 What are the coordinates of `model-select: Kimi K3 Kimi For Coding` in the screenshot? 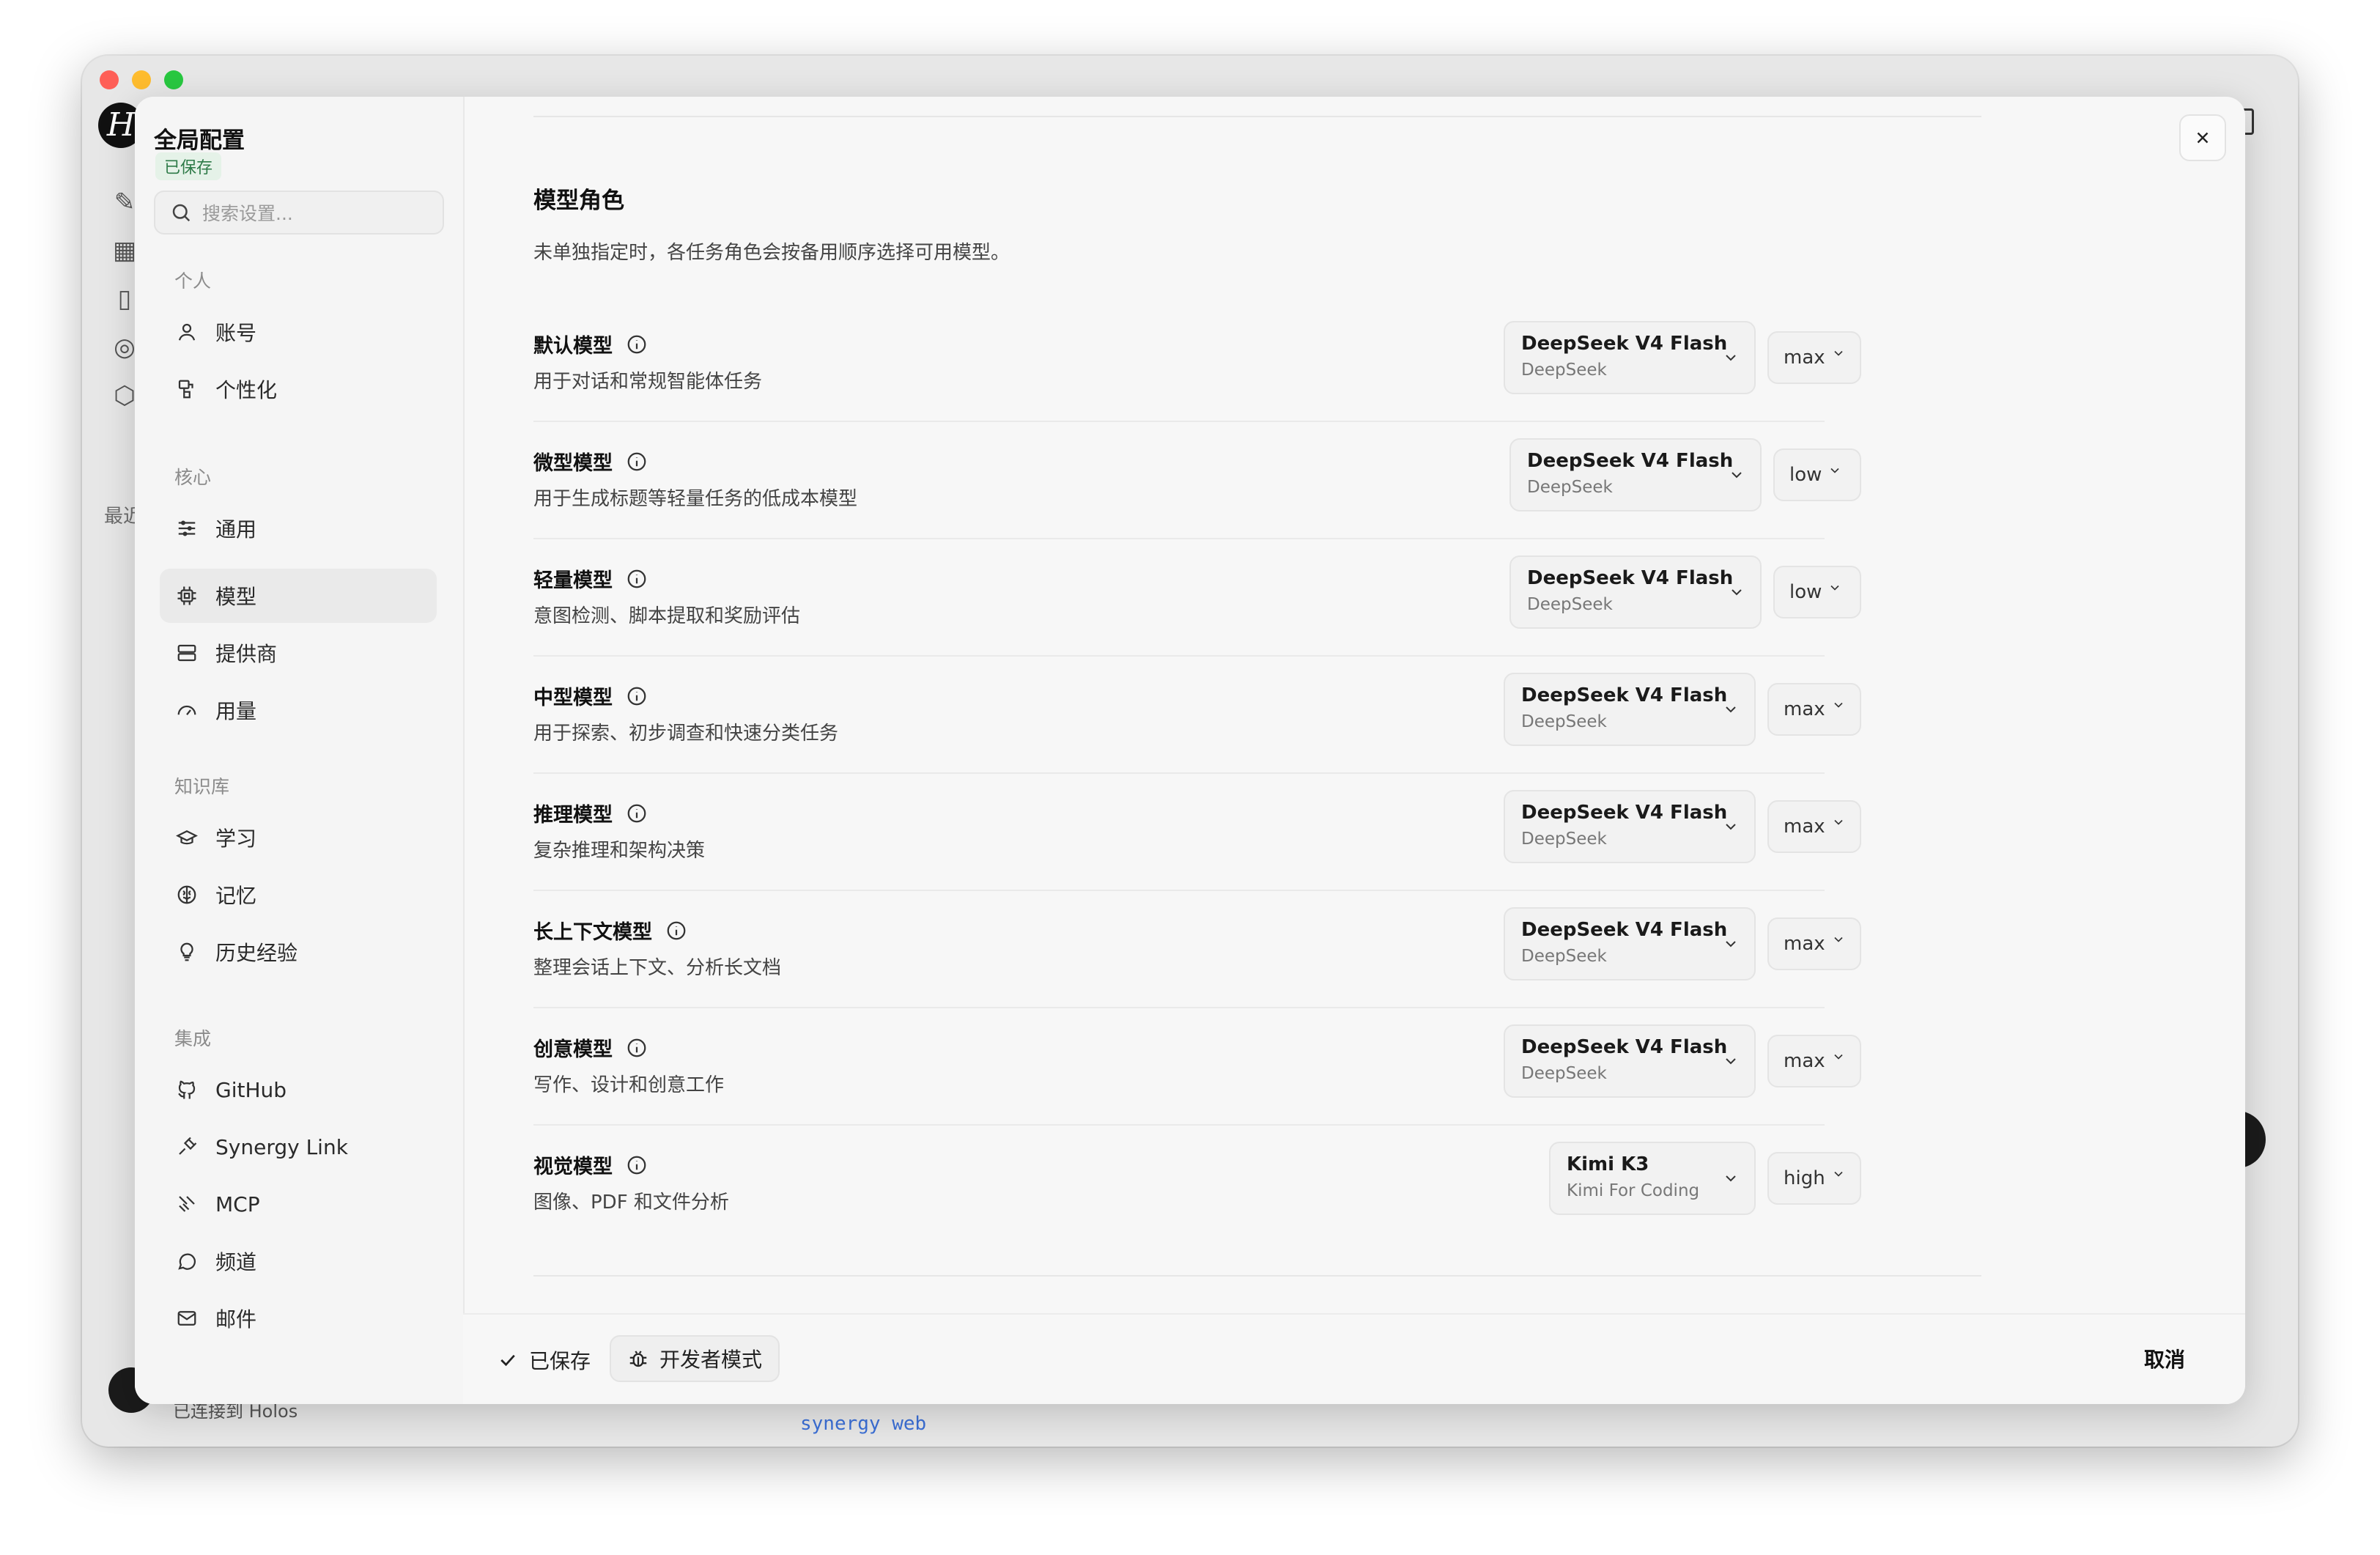 It's located at (1652, 1178).